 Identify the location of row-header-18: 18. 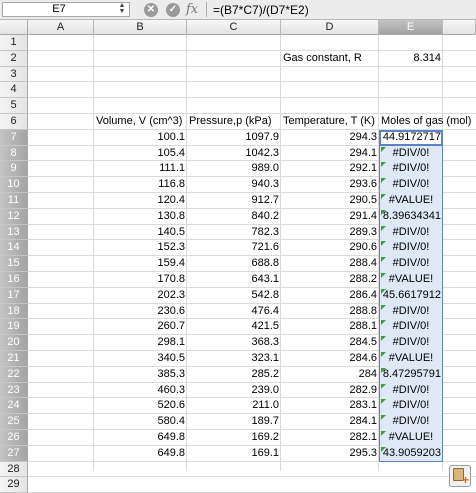
(14, 311).